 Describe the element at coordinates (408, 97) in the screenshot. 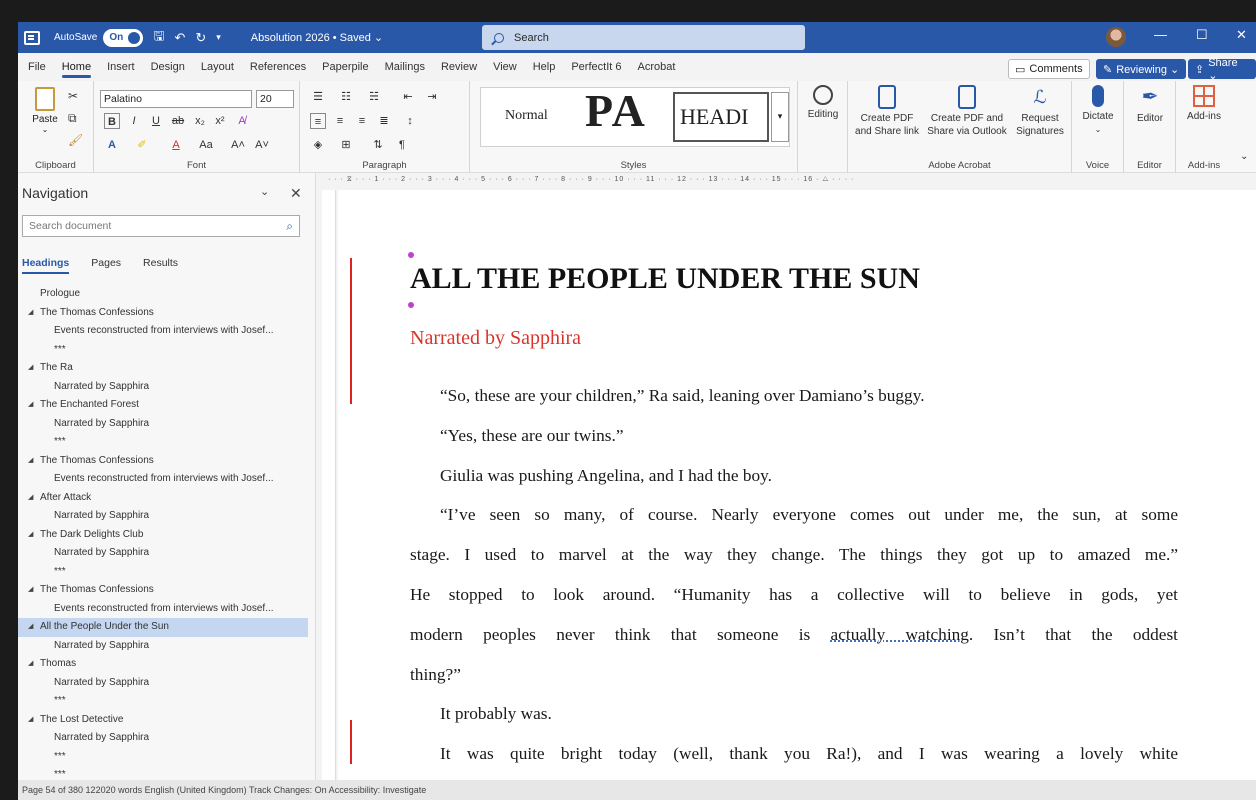

I see `decrease-indent-button: ⇤` at that location.